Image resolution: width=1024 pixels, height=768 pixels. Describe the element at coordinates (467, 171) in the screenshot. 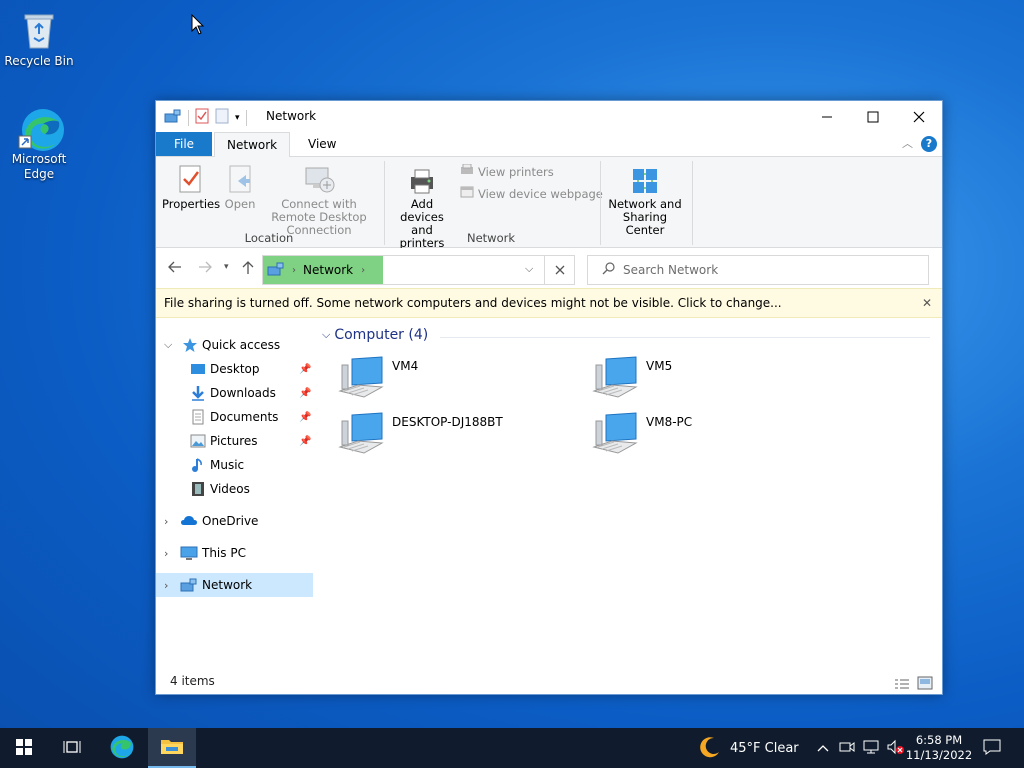

I see `printers-small-icon` at that location.